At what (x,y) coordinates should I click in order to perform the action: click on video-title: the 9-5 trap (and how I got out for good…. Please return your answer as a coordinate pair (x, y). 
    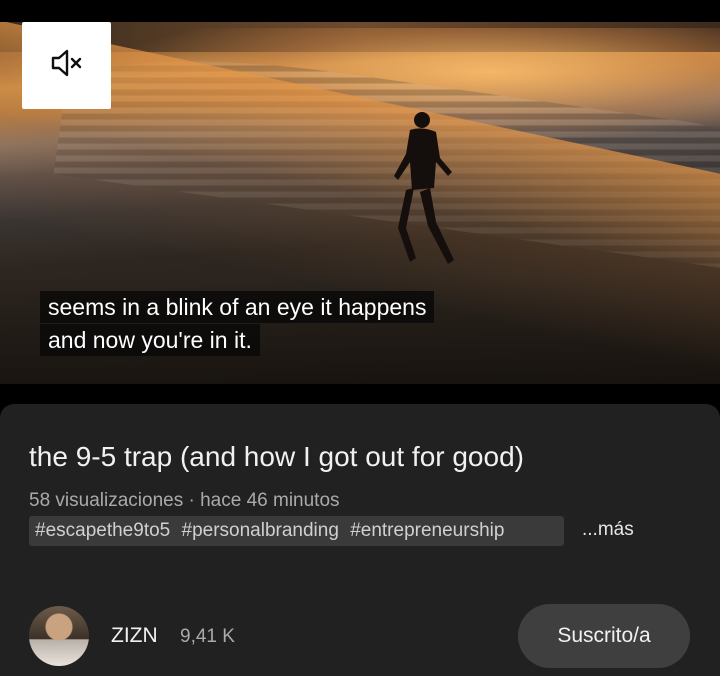
    Looking at the image, I should click on (276, 457).